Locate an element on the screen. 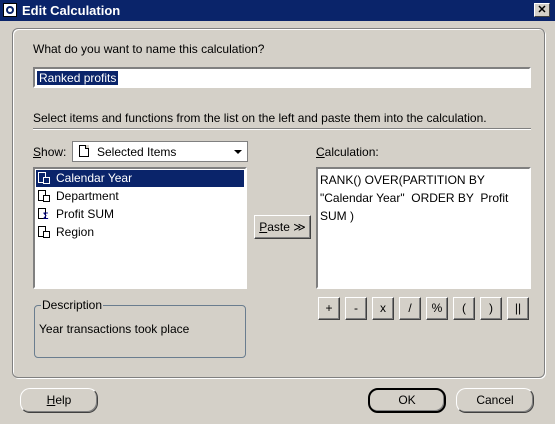 The image size is (555, 424). chevron-down-icon is located at coordinates (238, 152).